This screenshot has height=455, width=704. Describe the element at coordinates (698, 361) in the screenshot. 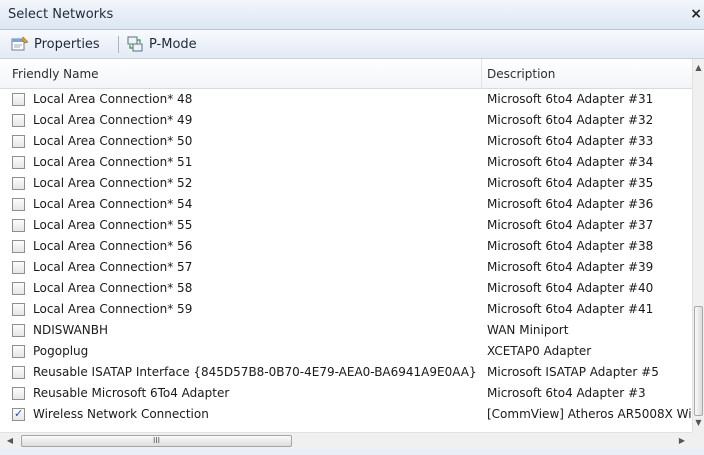

I see `vertical-scroll-thumb` at that location.